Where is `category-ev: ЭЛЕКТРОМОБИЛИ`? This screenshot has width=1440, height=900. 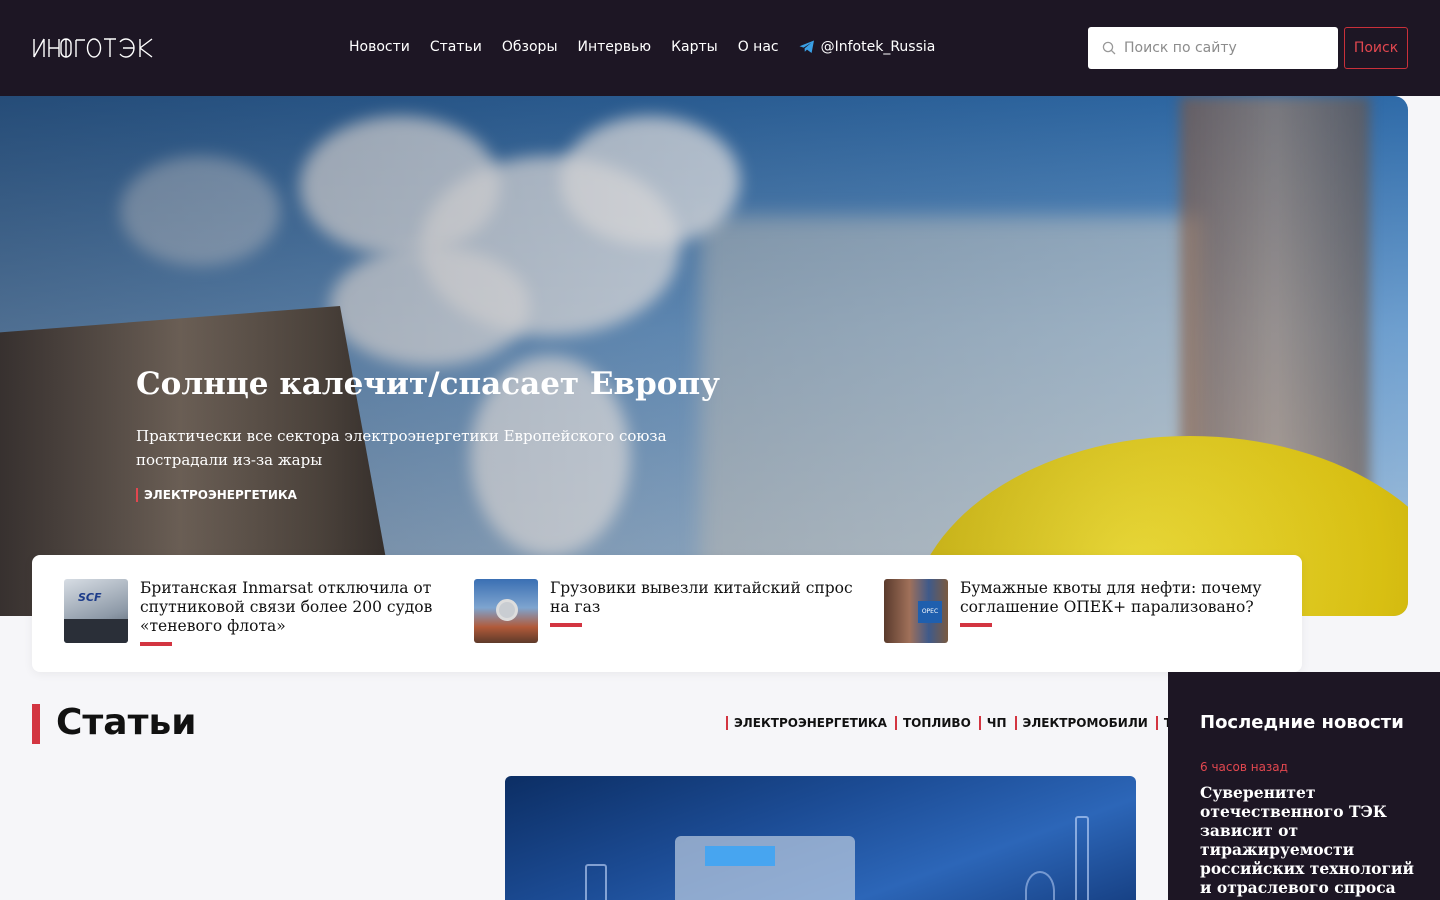
category-ev: ЭЛЕКТРОМОБИЛИ is located at coordinates (1081, 723).